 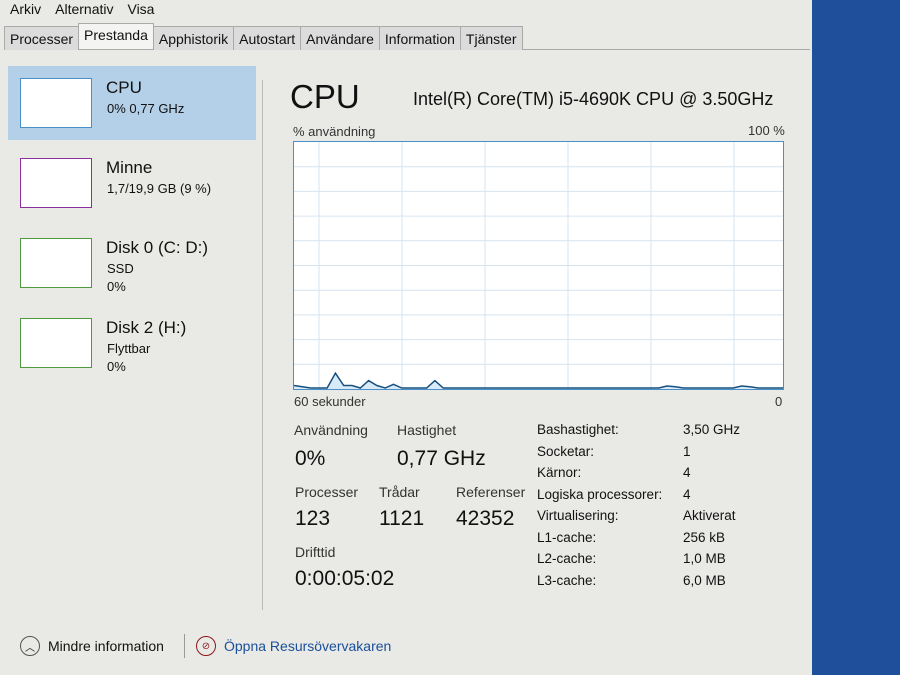 I want to click on tab-apphistorik: Apphistorik, so click(x=193, y=38).